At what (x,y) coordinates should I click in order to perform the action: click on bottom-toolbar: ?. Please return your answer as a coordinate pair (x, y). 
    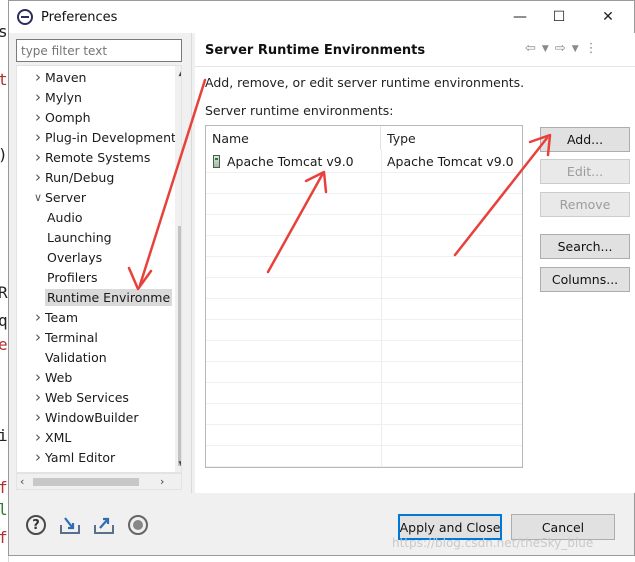
    Looking at the image, I should click on (87, 525).